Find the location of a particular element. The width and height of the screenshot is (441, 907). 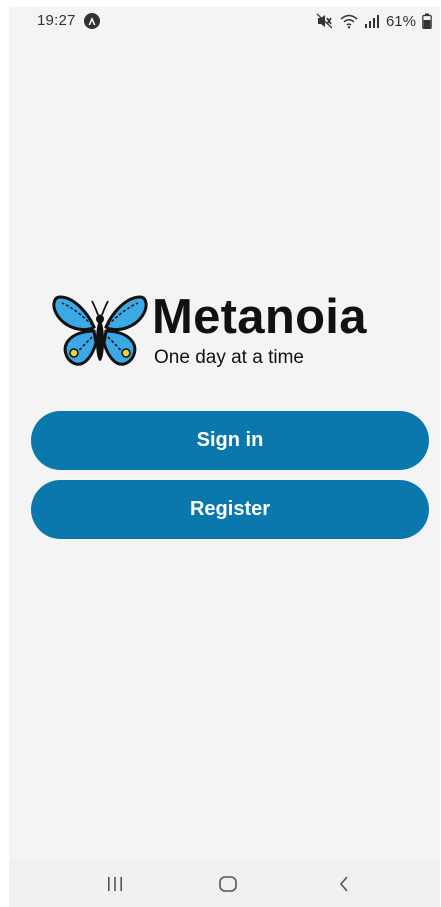

mute-icon is located at coordinates (325, 21).